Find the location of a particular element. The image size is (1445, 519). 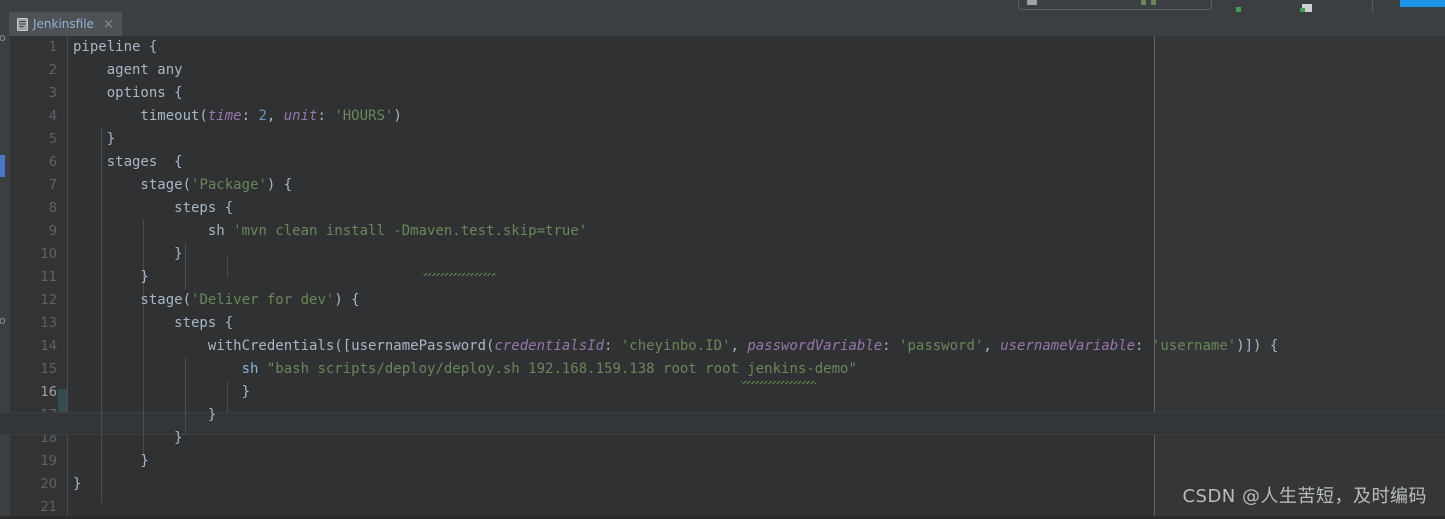

tab-label: Jenkinsfile is located at coordinates (63, 24).